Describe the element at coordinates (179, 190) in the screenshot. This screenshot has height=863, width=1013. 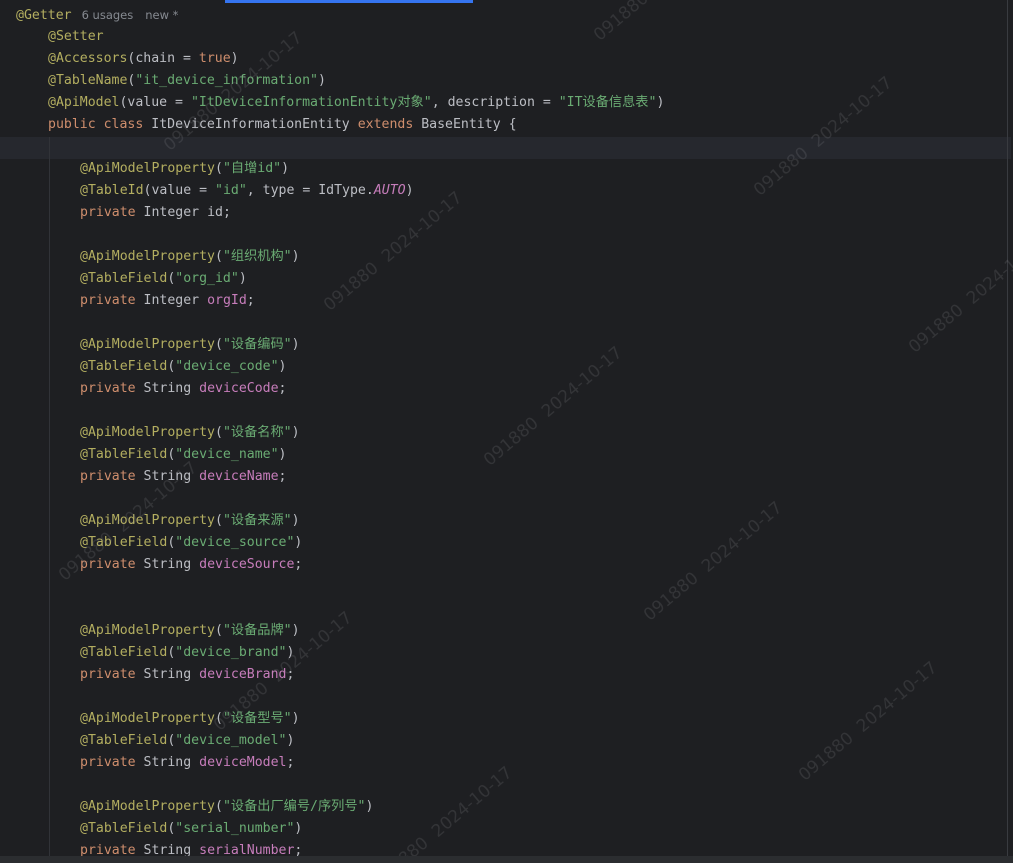
I see `value-param: (value =` at that location.